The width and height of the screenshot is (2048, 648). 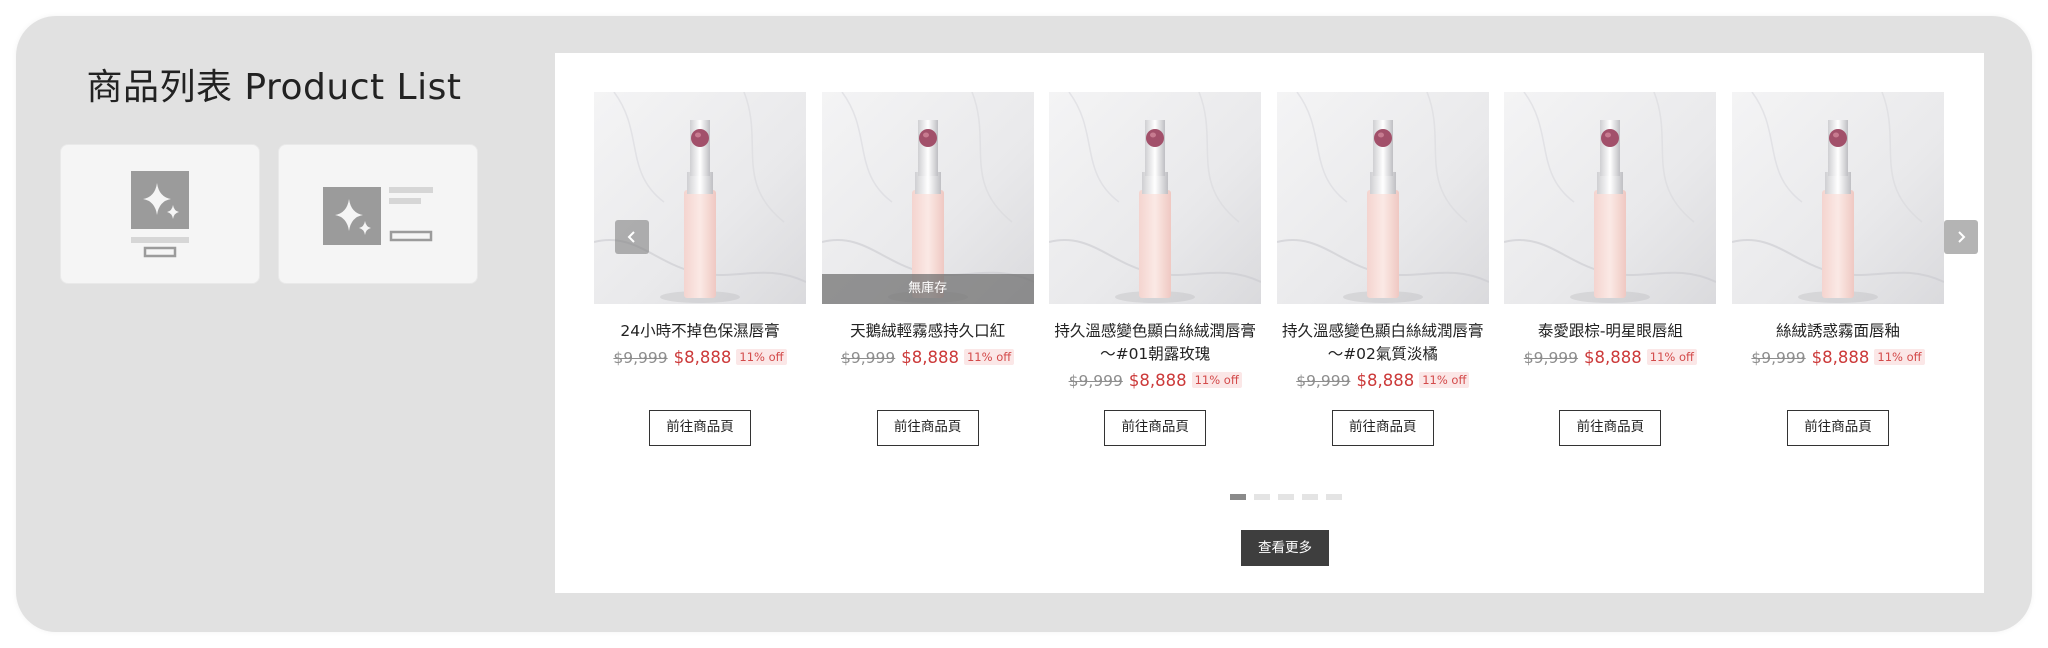 I want to click on chevron-left-icon, so click(x=631, y=237).